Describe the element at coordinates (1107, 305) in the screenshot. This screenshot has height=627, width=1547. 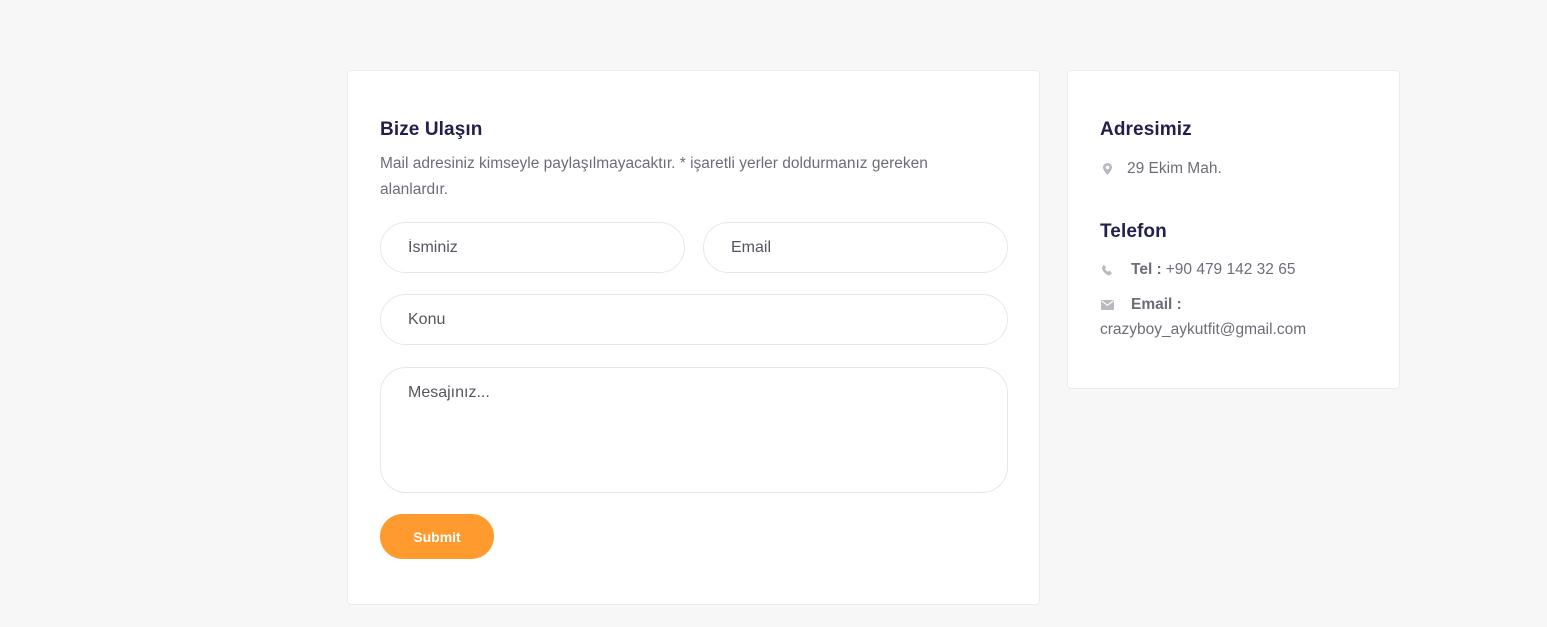
I see `envelope-icon` at that location.